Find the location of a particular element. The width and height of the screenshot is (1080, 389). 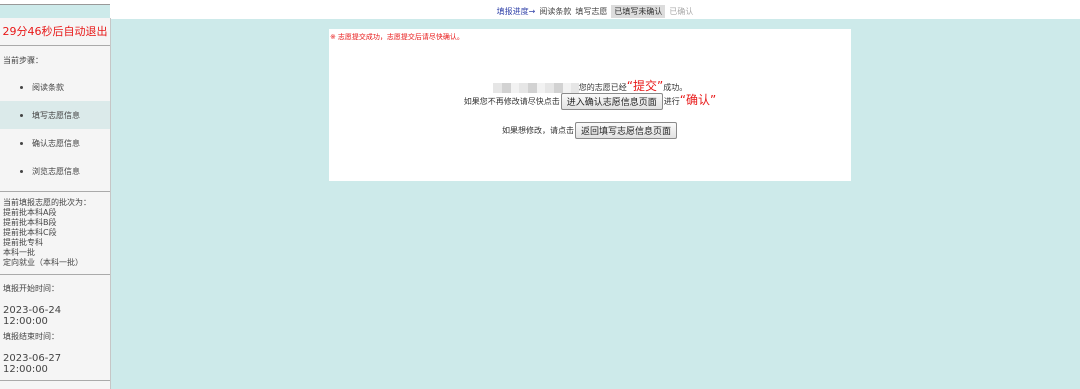

return-fill-button: 返回填写志愿信息页面 is located at coordinates (625, 130).